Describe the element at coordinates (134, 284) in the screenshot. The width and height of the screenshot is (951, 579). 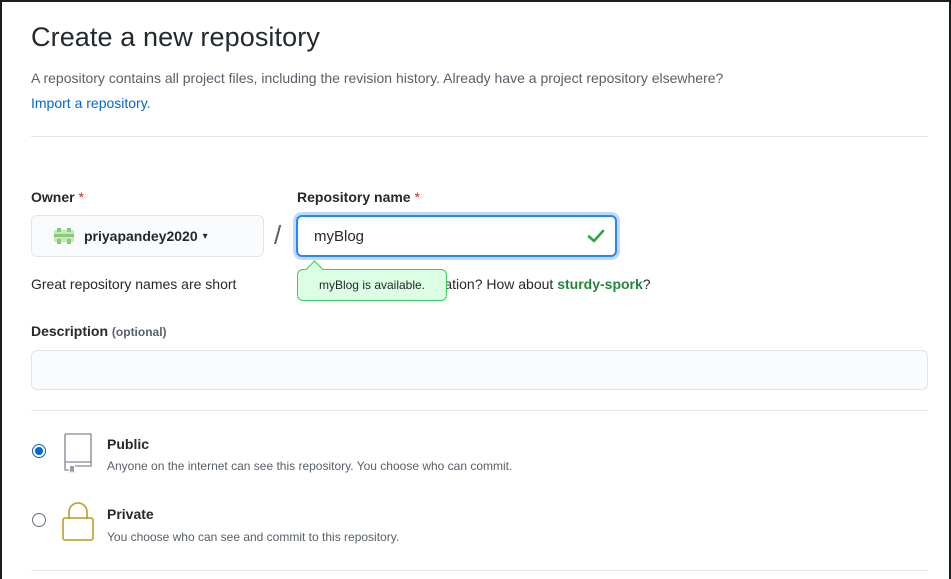
I see `hint-prefix: Great repository names are short` at that location.